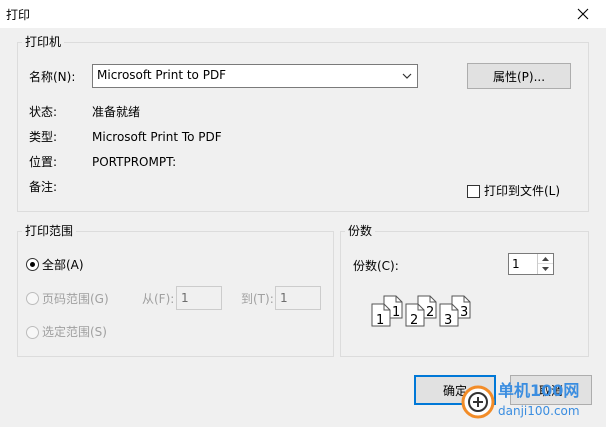  I want to click on print-range-legend: 打印范围, so click(49, 231).